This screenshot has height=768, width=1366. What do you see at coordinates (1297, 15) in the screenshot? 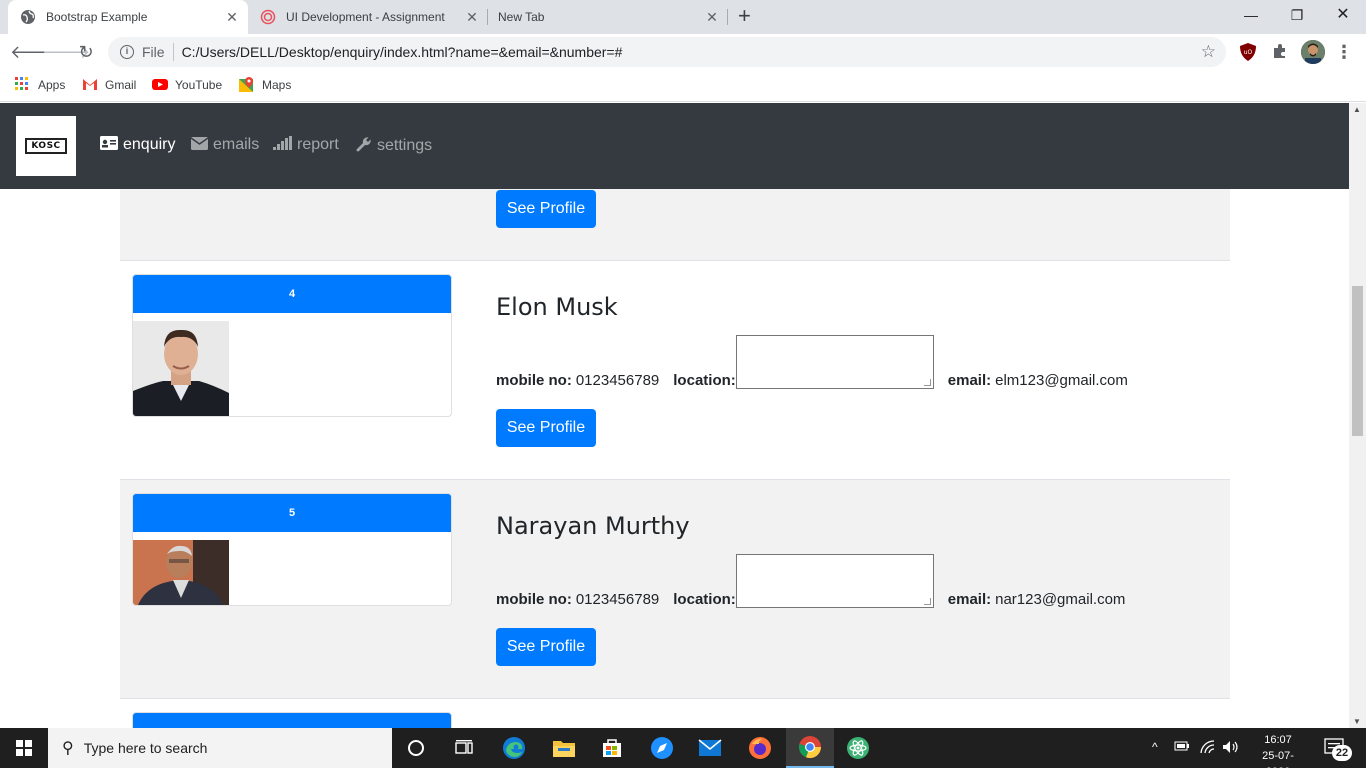
I see `restore-button: ❐` at bounding box center [1297, 15].